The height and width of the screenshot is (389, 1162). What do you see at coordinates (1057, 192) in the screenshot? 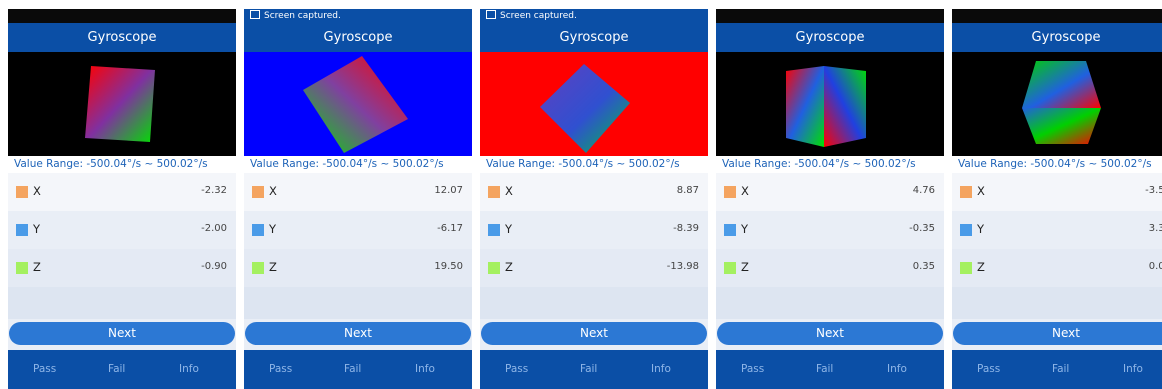
I see `axis-row-x: X -3.54` at bounding box center [1057, 192].